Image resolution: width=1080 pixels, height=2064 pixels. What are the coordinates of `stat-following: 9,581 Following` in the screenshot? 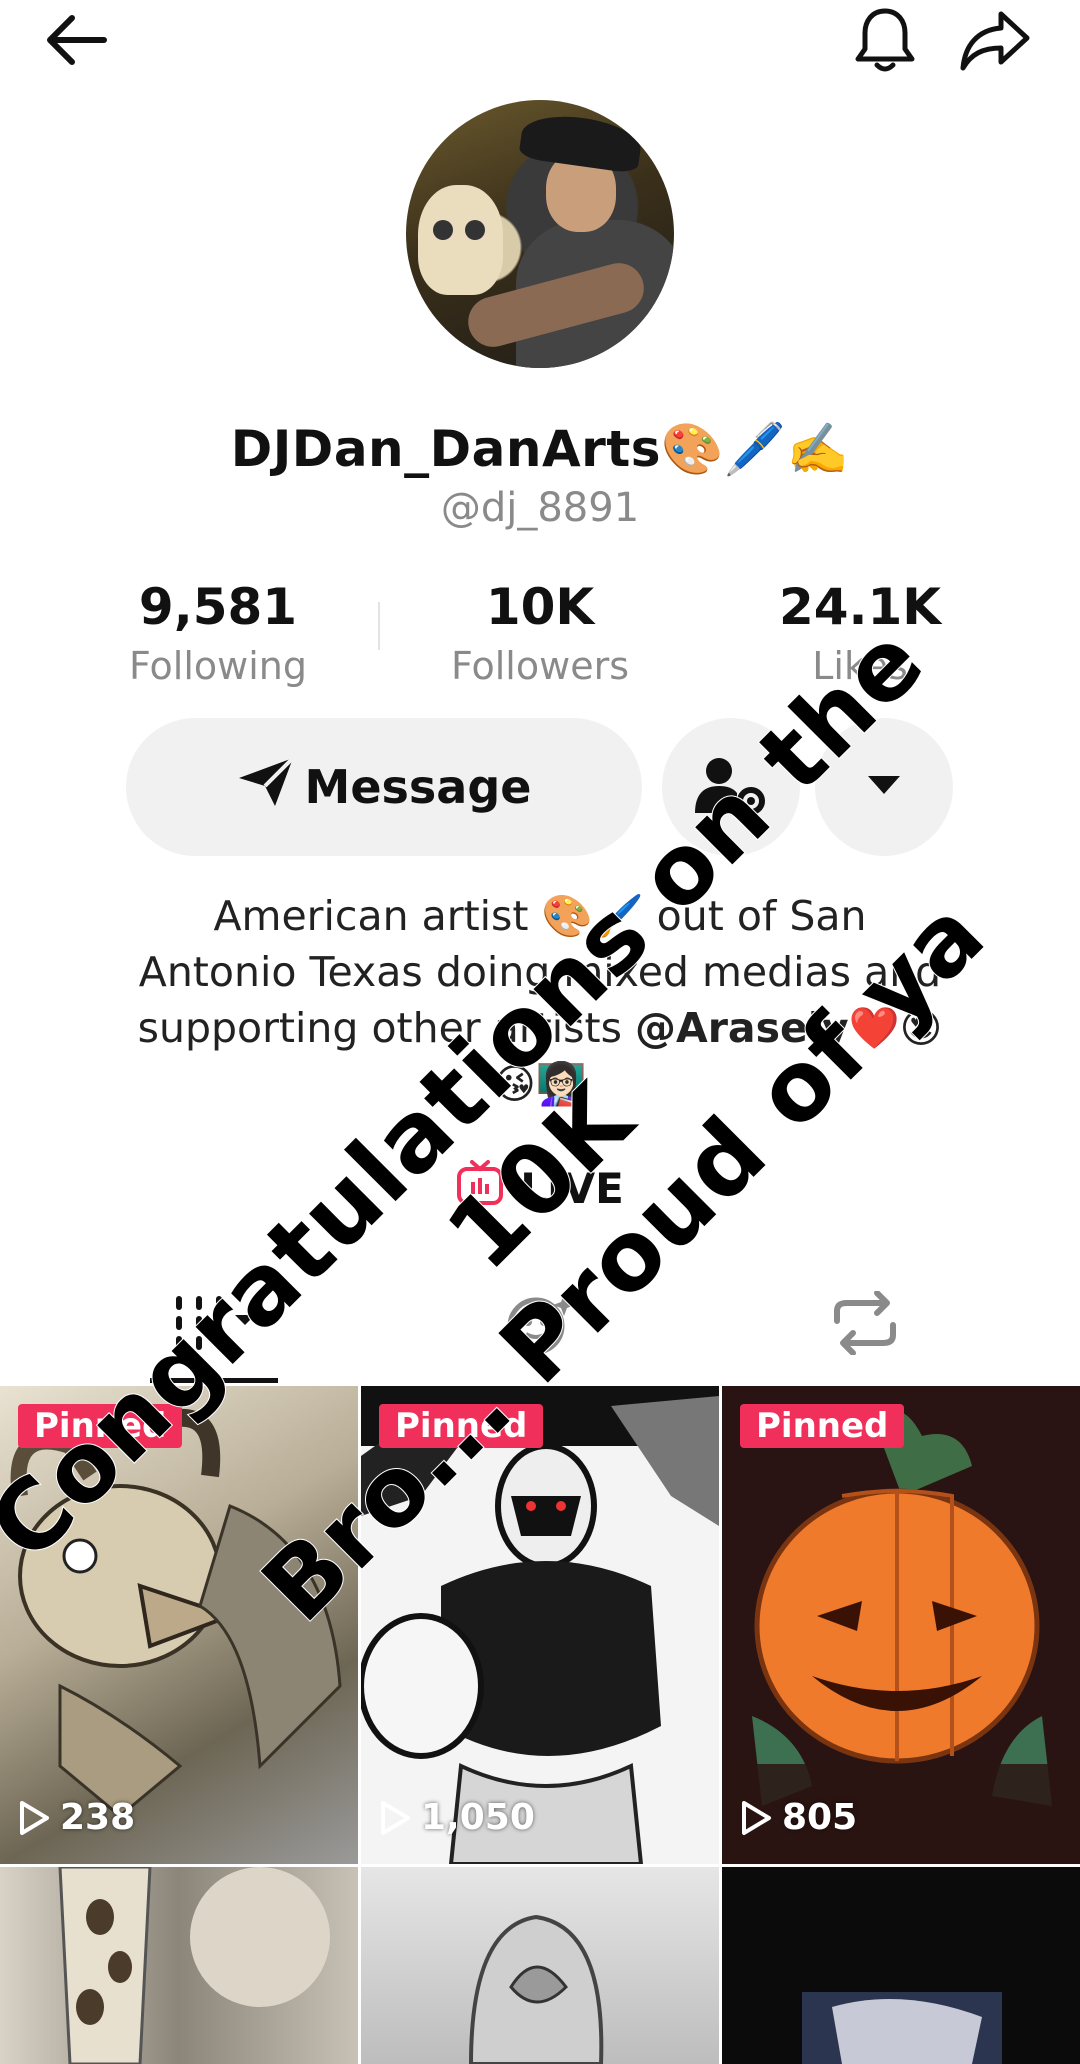 It's located at (218, 631).